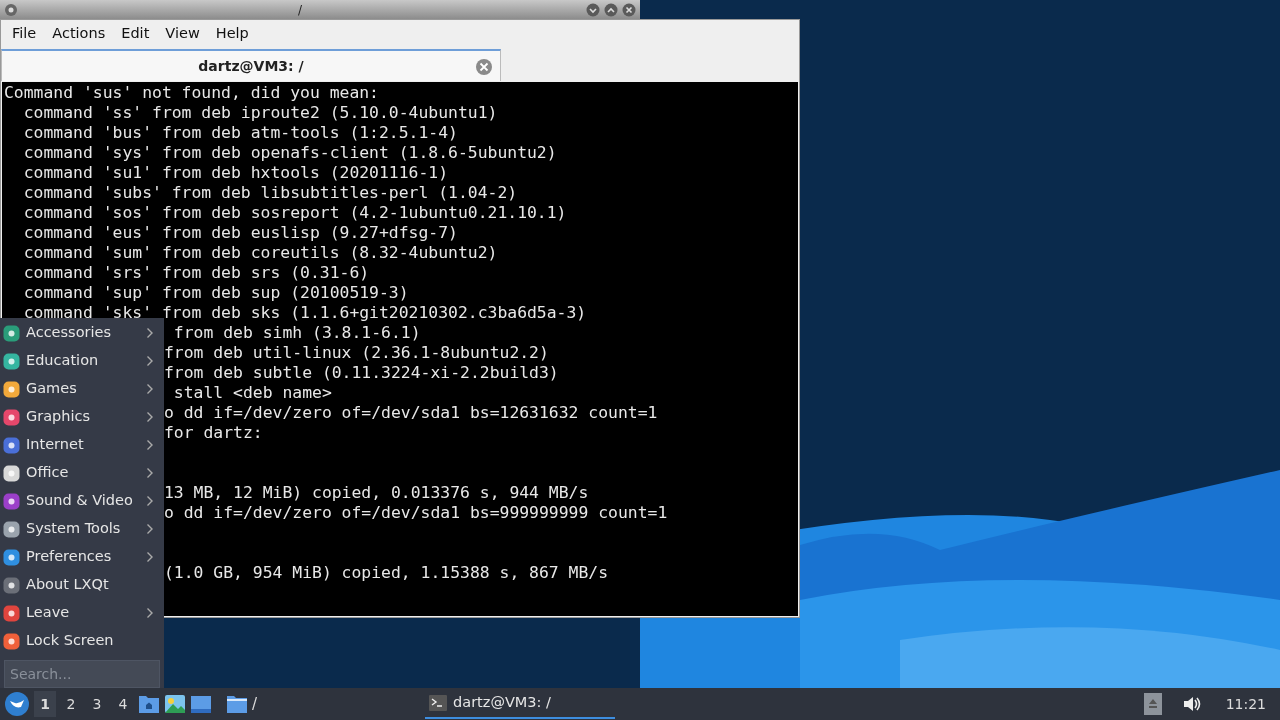 Image resolution: width=1280 pixels, height=720 pixels. I want to click on menu-item: Education, so click(82, 361).